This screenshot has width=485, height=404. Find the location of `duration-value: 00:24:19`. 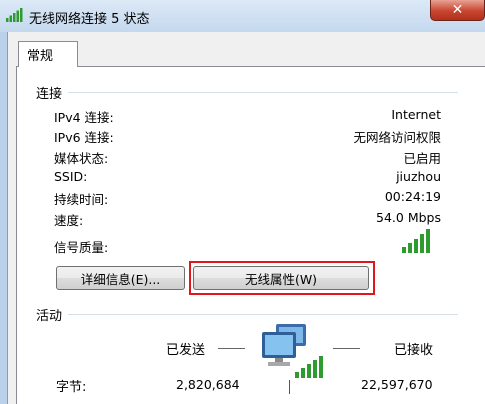

duration-value: 00:24:19 is located at coordinates (412, 196).